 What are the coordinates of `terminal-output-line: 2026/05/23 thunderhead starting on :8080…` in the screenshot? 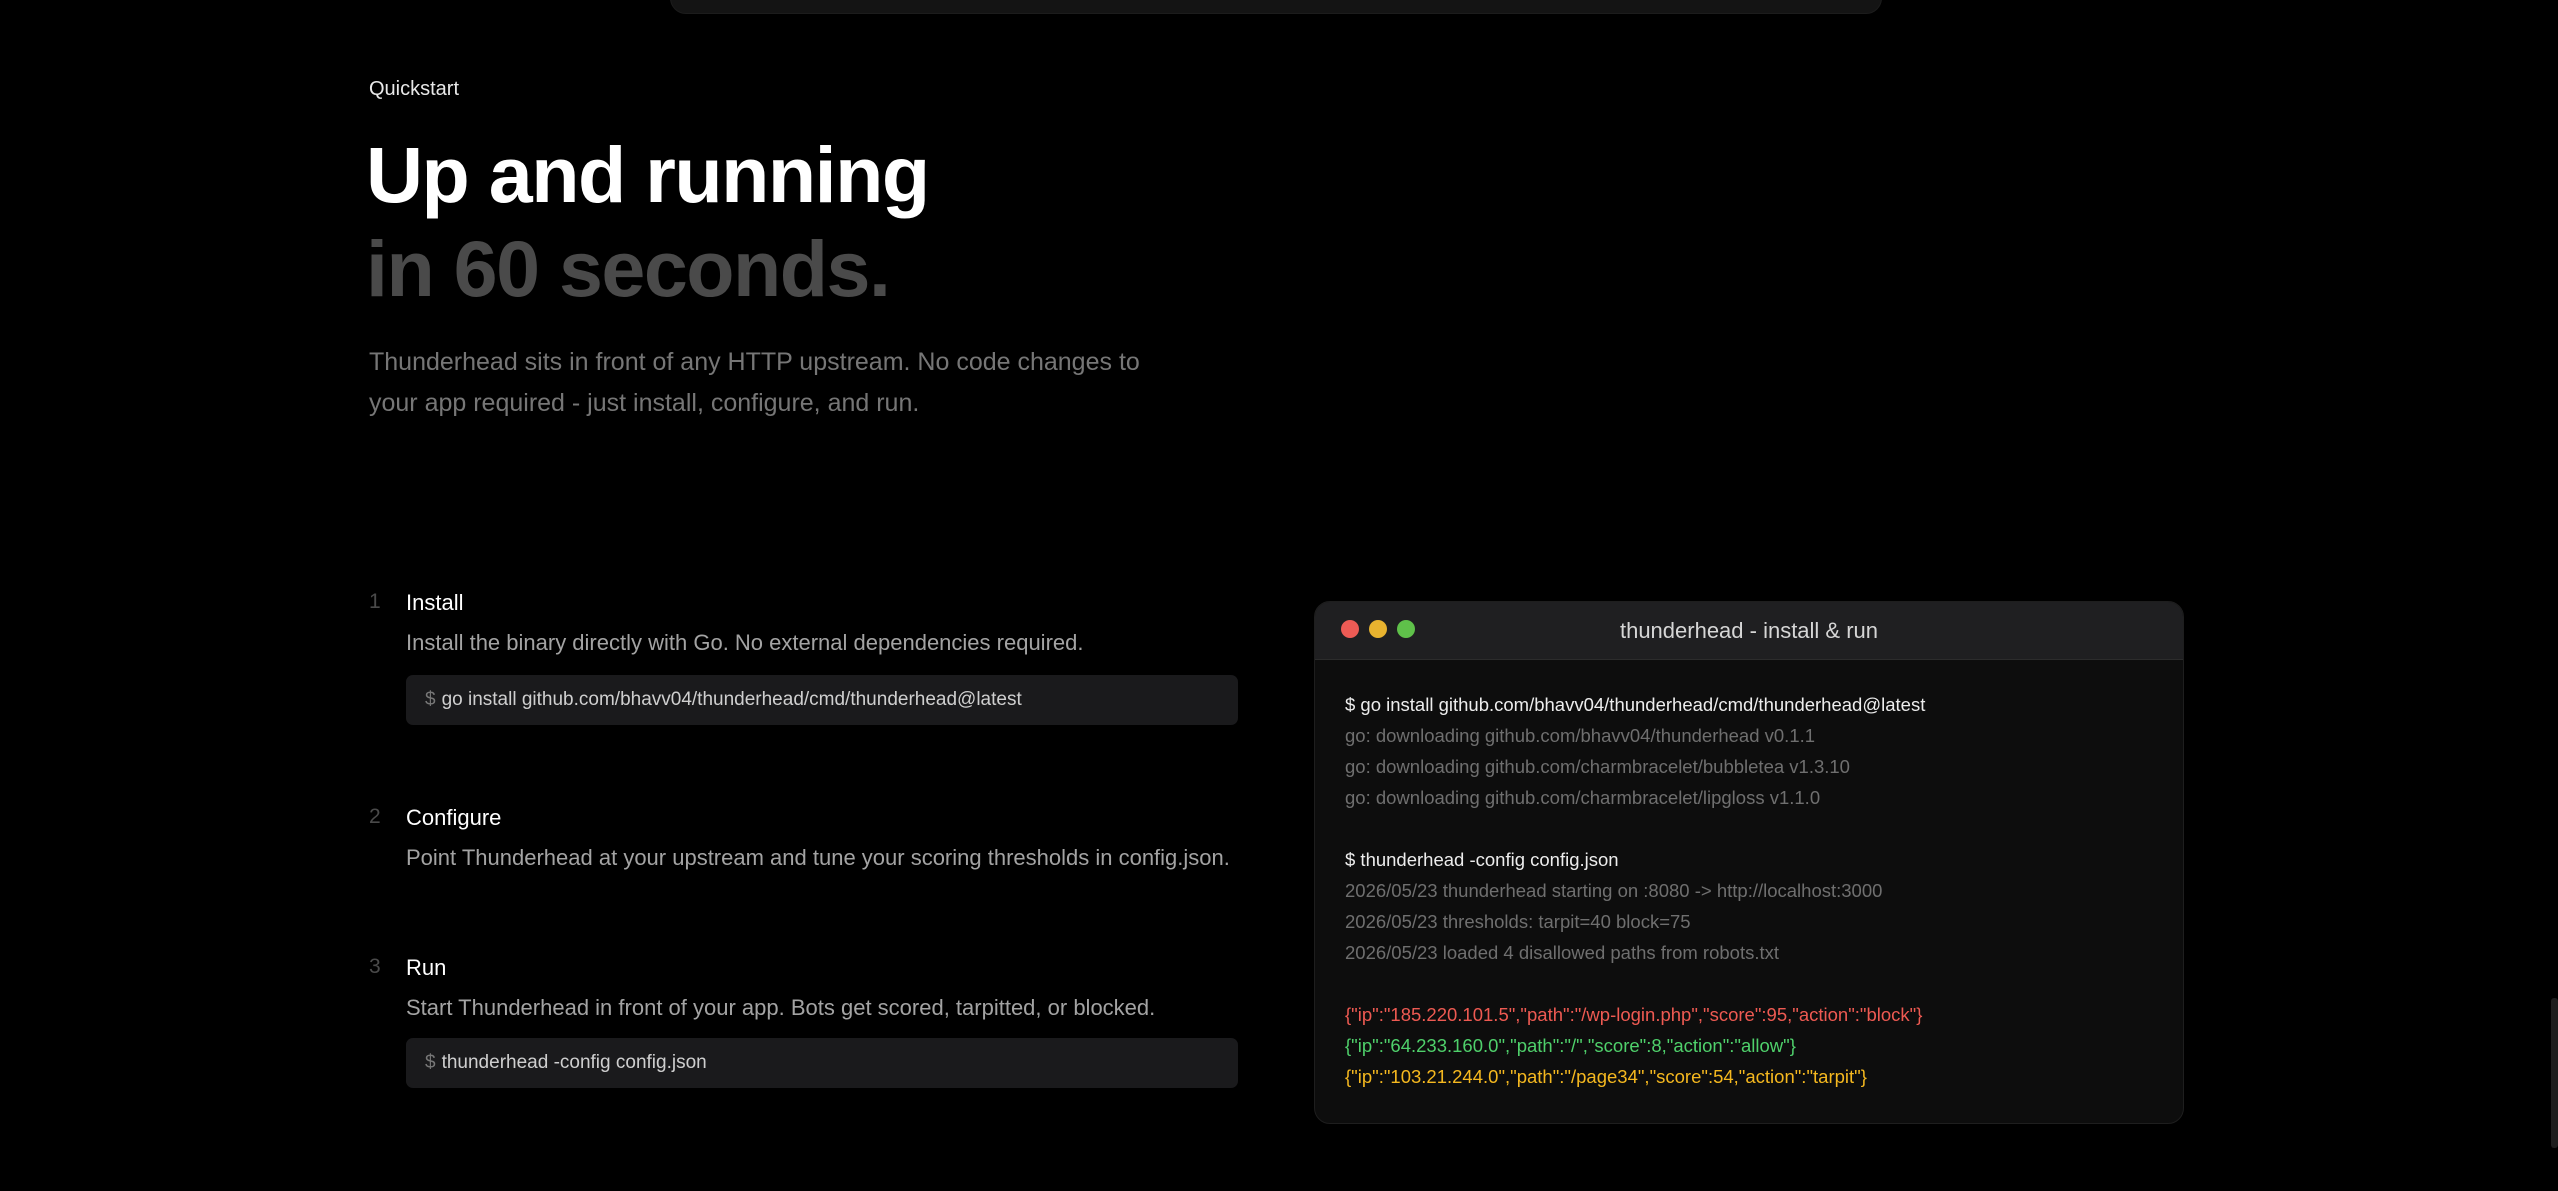 It's located at (1614, 890).